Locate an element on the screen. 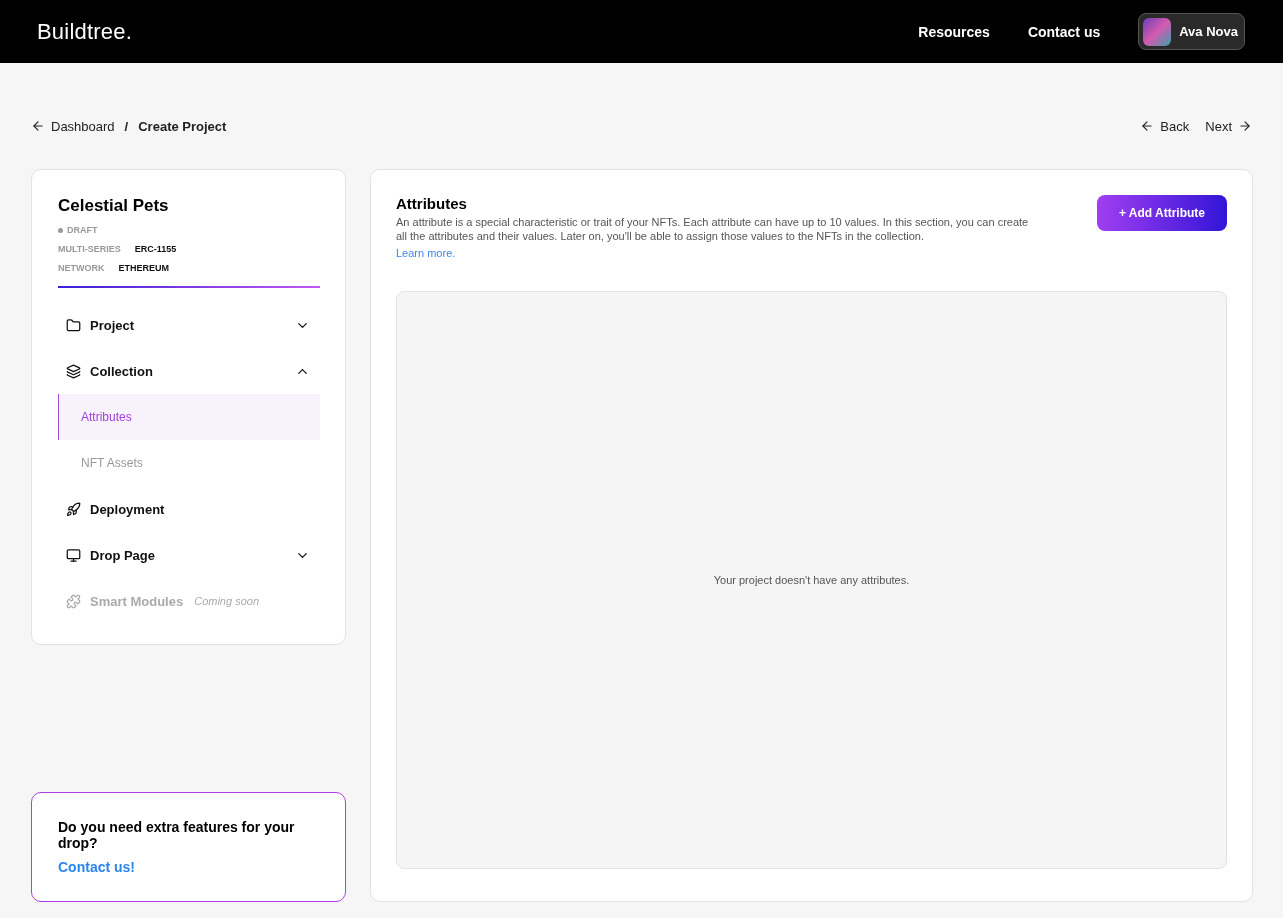 Image resolution: width=1283 pixels, height=918 pixels. nav-item: Drop Page is located at coordinates (122, 555).